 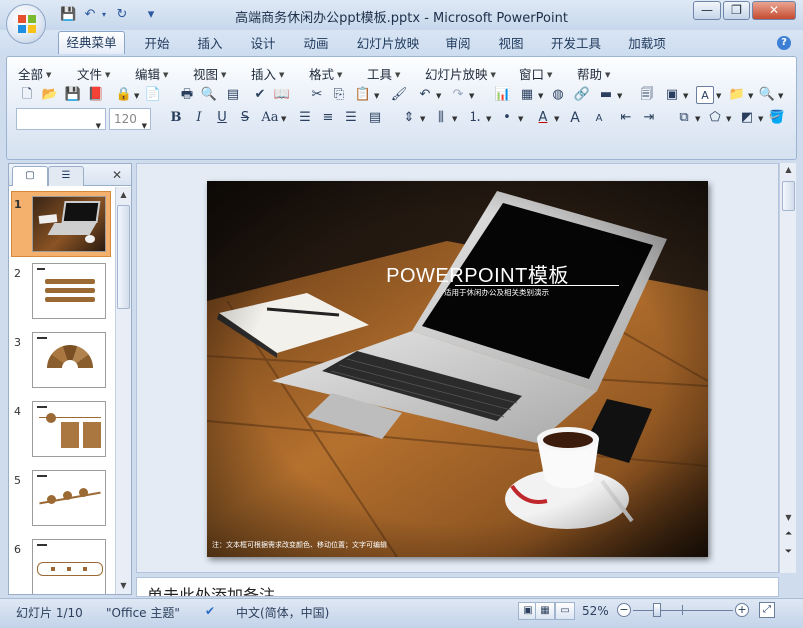 What do you see at coordinates (130, 119) in the screenshot?
I see `font-size-combo: 120 ▼` at bounding box center [130, 119].